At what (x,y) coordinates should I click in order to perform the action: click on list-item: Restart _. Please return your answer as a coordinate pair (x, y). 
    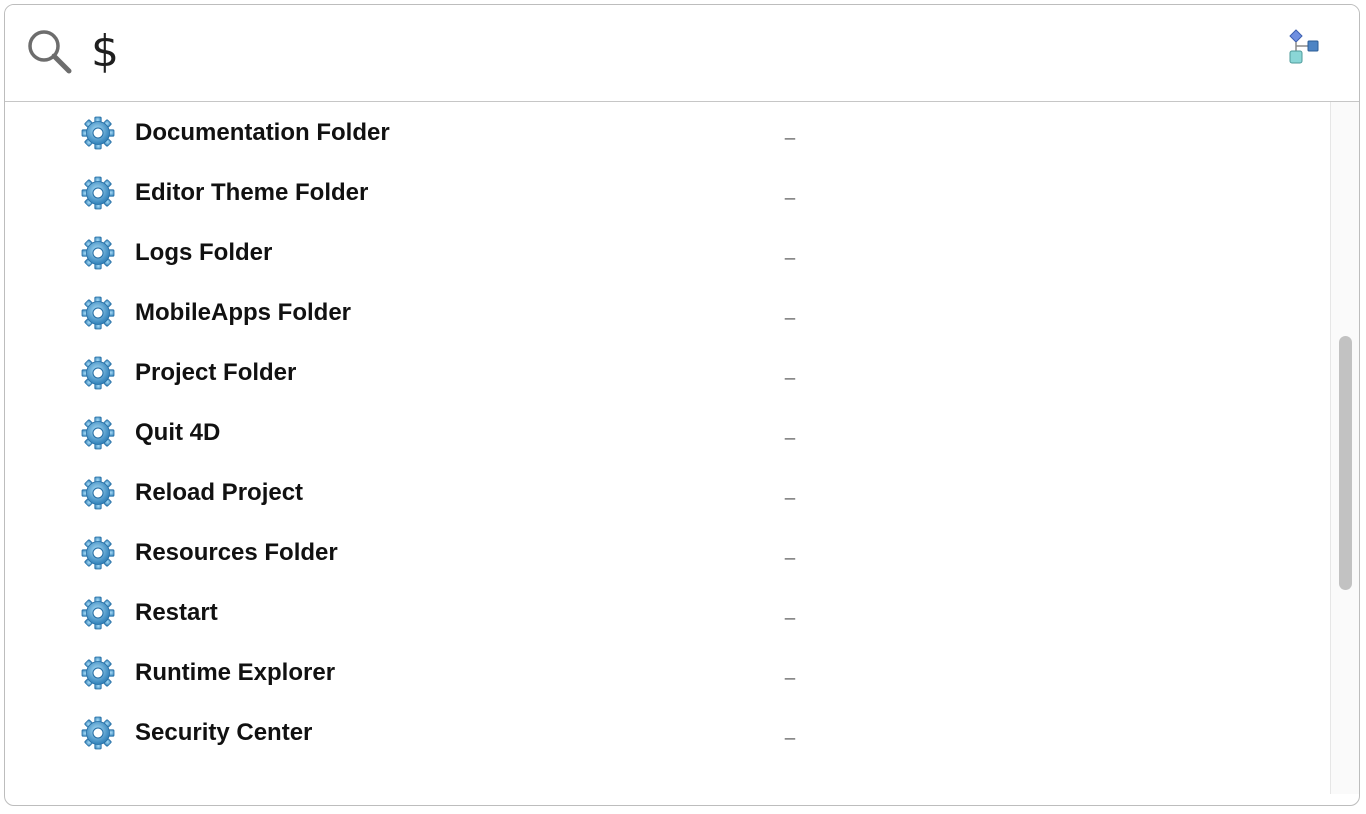
    Looking at the image, I should click on (668, 614).